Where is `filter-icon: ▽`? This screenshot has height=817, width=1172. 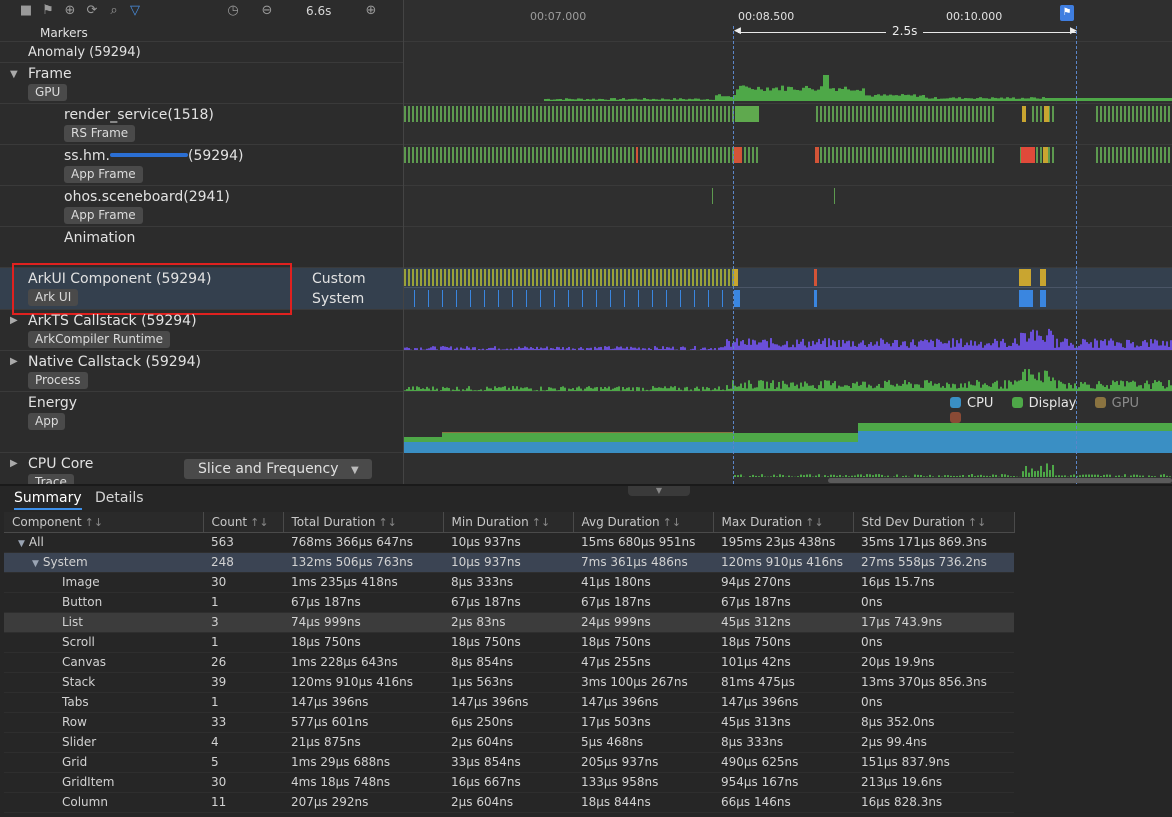
filter-icon: ▽ is located at coordinates (135, 11).